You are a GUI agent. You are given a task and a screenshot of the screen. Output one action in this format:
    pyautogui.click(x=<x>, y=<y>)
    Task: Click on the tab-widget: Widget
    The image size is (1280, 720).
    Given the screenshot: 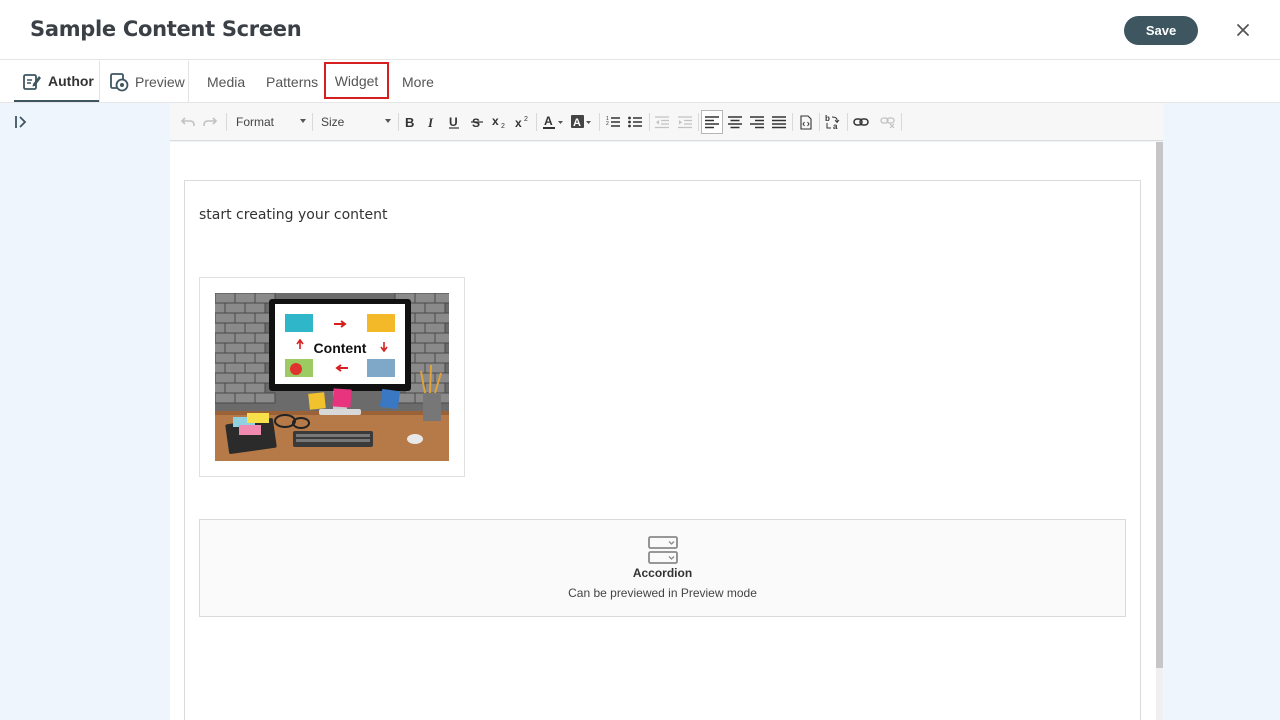 What is the action you would take?
    pyautogui.click(x=356, y=80)
    